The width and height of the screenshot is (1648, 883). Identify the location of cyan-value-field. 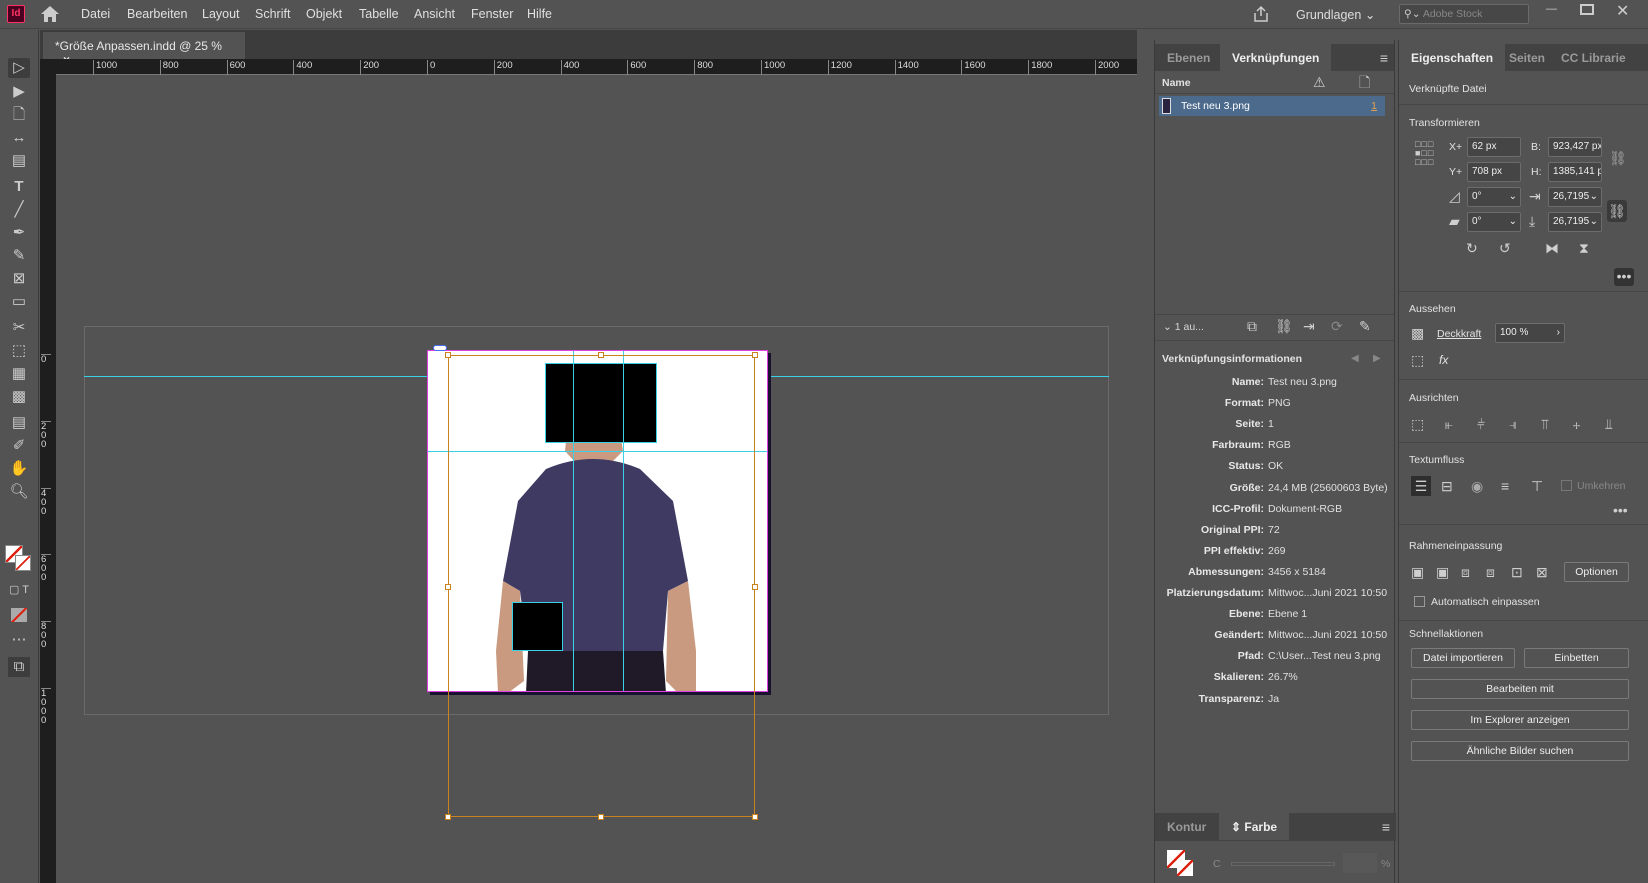
(1360, 863).